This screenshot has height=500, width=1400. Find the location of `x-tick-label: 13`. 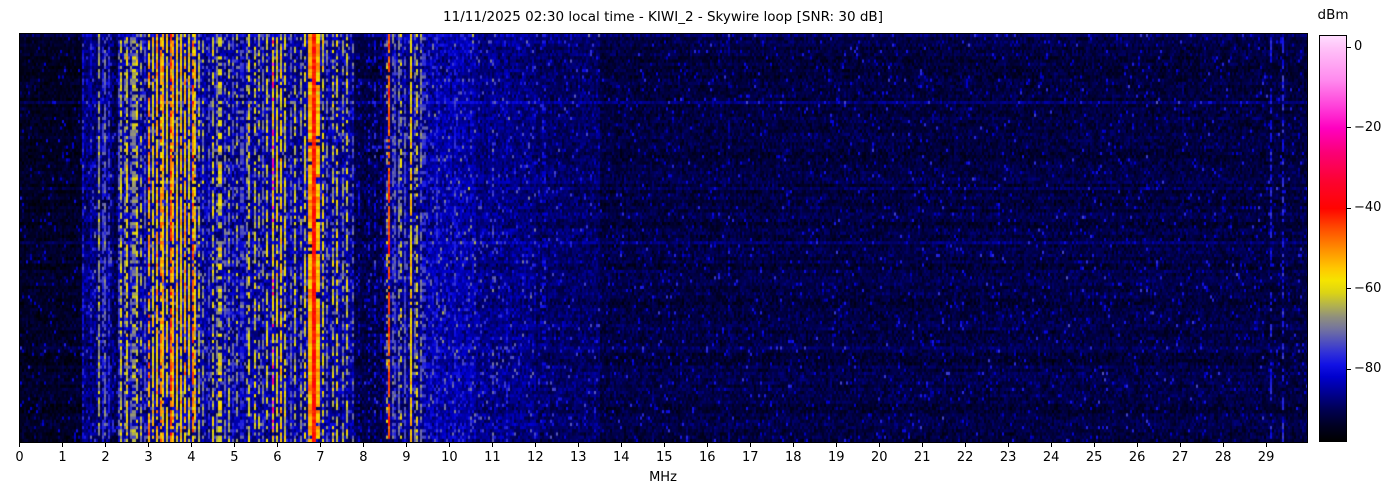

x-tick-label: 13 is located at coordinates (578, 457).